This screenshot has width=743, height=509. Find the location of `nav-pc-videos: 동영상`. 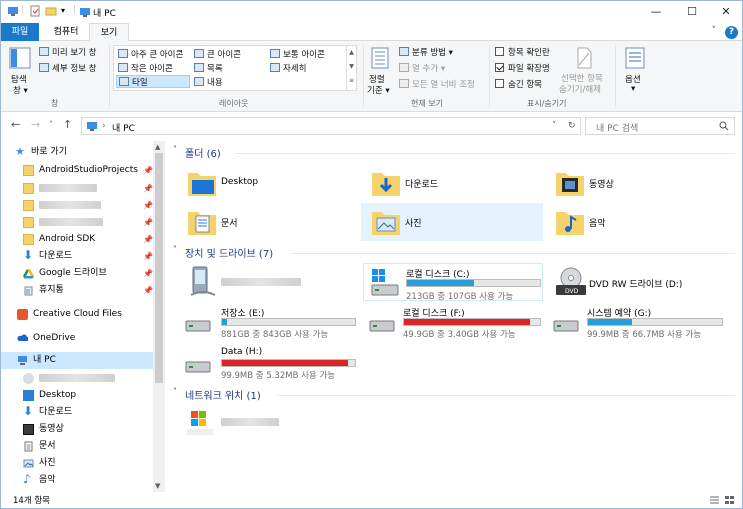

nav-pc-videos: 동영상 is located at coordinates (88, 429).